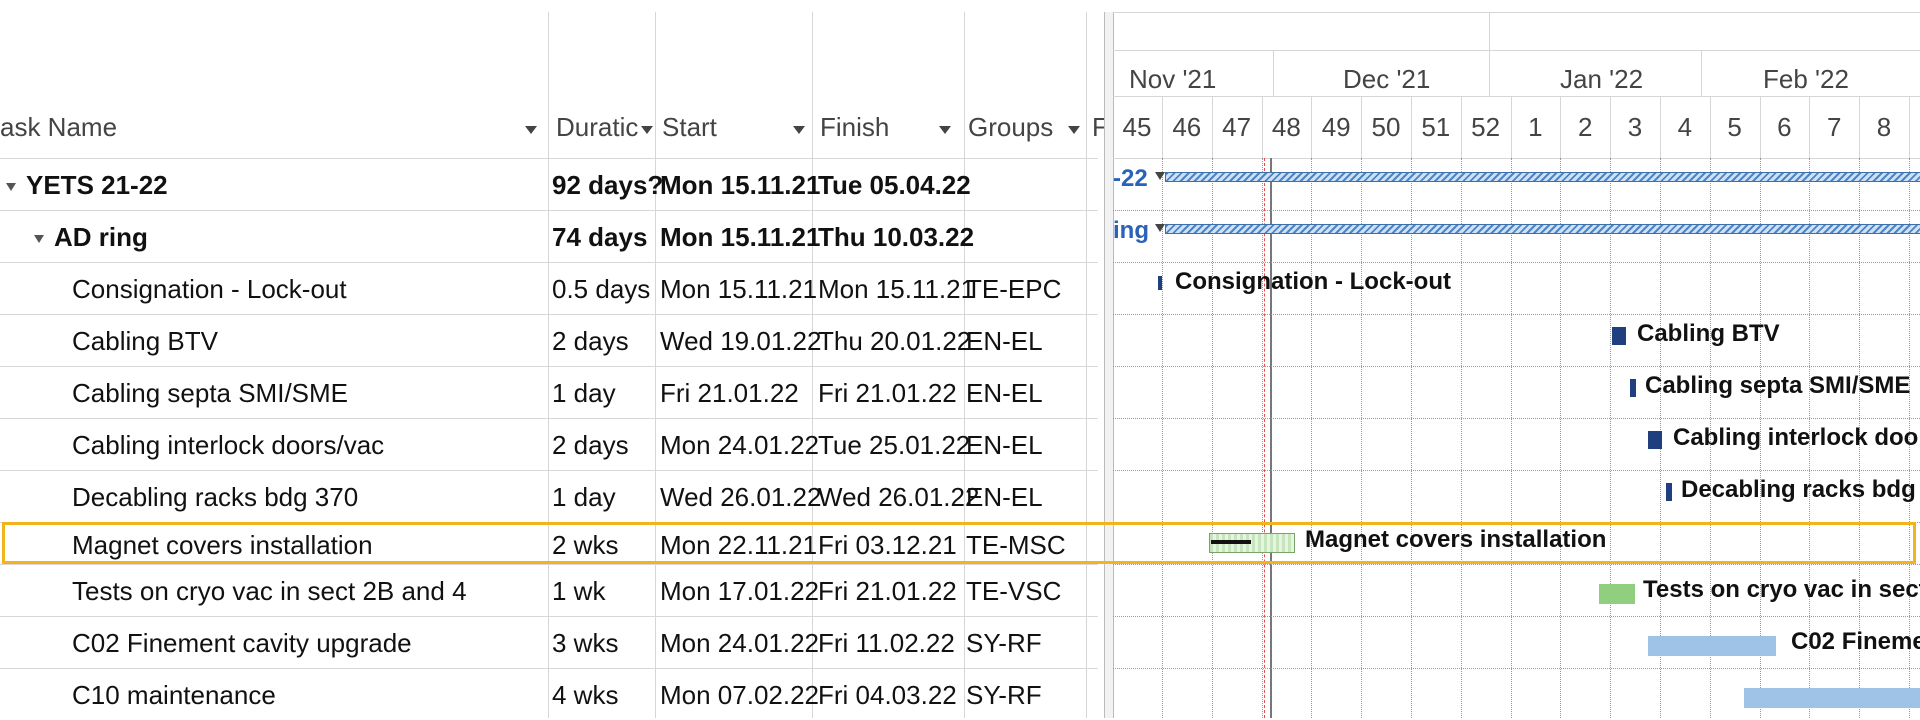  I want to click on task-name: AD ring, so click(101, 237).